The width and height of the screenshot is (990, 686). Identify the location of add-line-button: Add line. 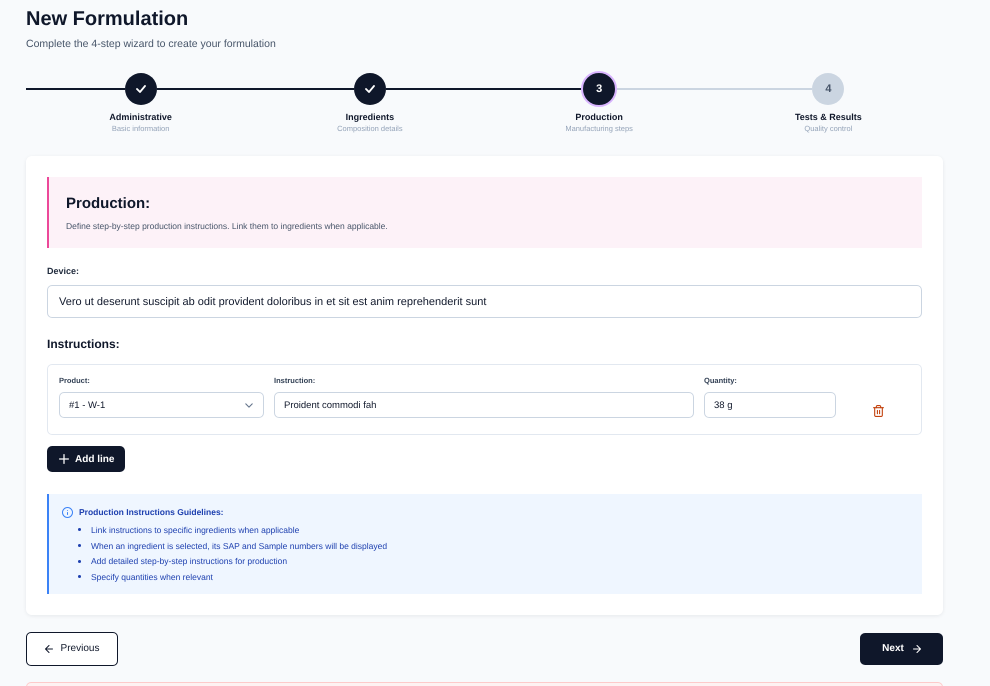
(86, 459).